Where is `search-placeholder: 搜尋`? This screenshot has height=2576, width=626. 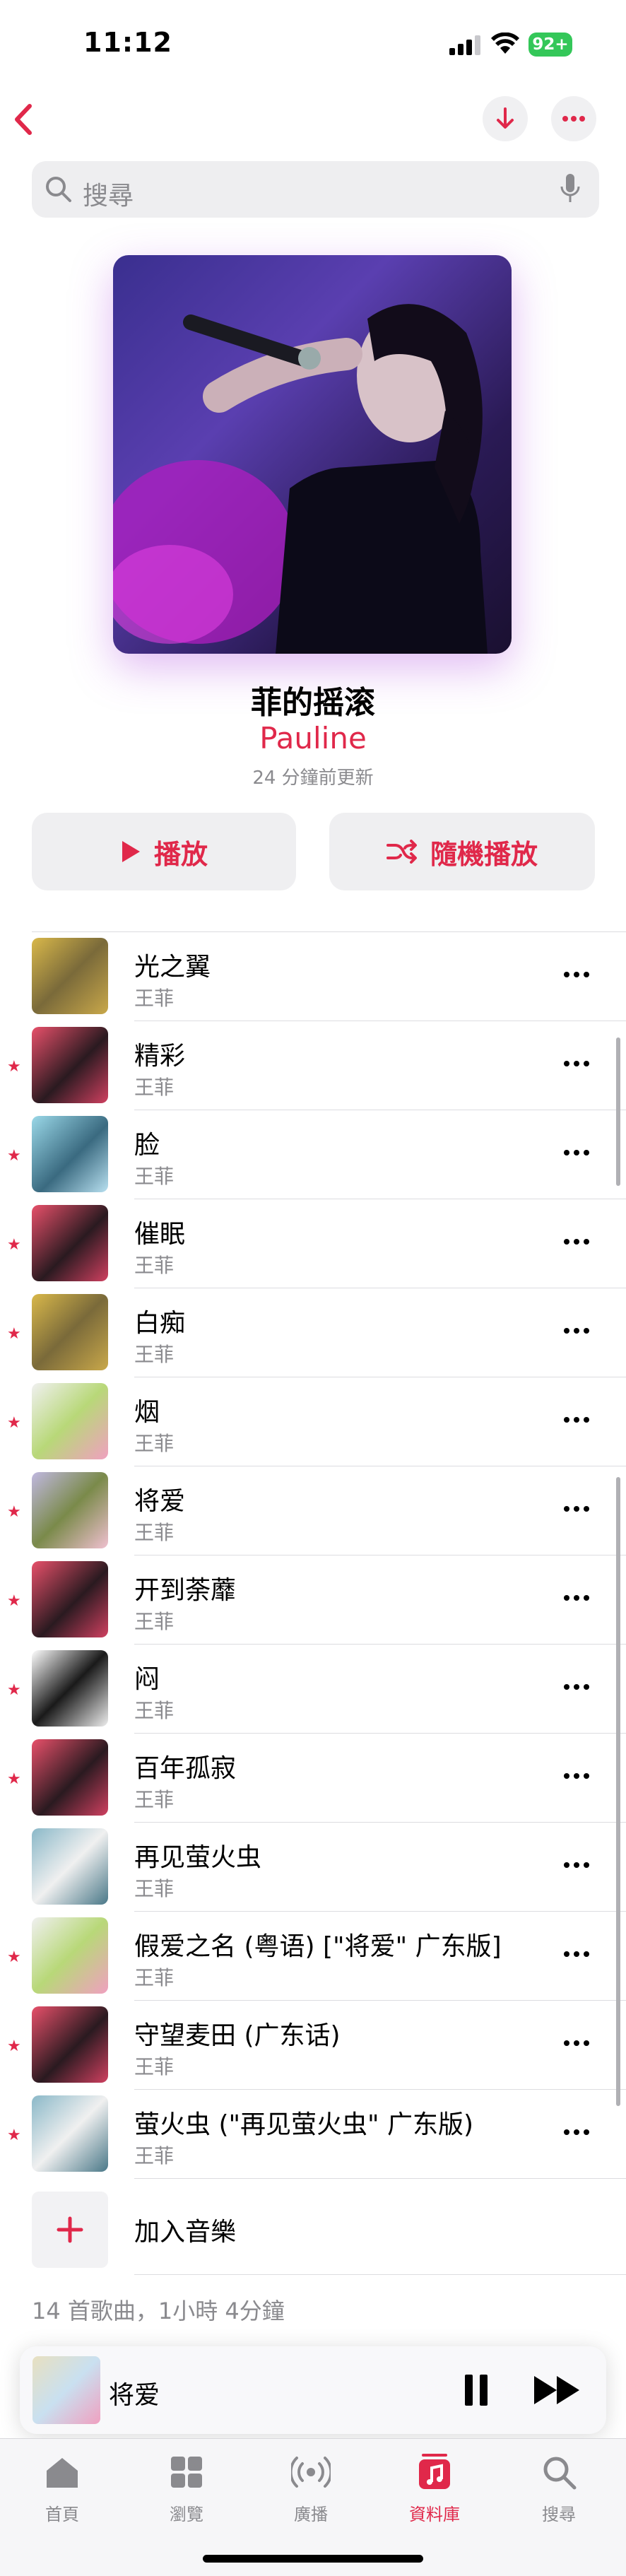
search-placeholder: 搜尋 is located at coordinates (108, 196).